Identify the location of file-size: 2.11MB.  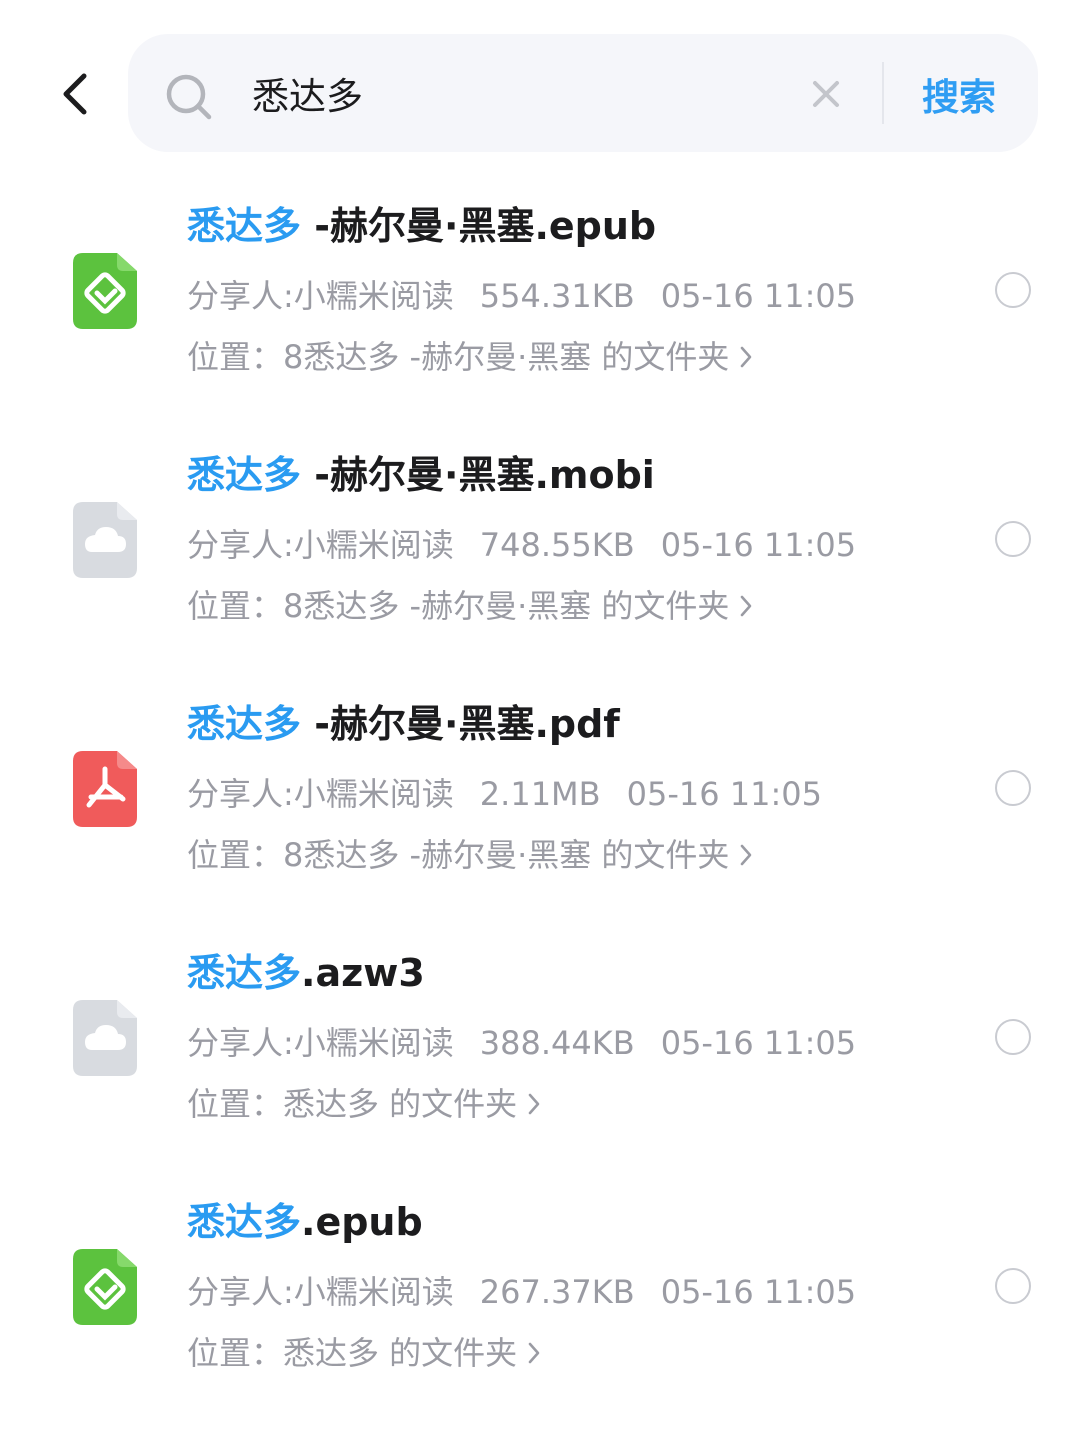
(540, 794).